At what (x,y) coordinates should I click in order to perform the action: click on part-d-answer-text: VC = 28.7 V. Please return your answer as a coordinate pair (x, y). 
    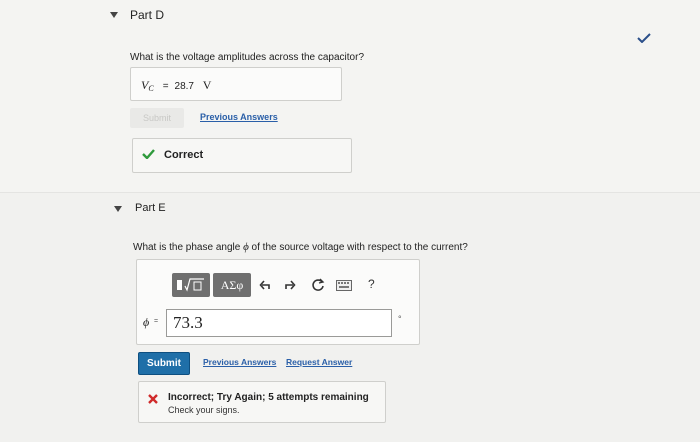
    Looking at the image, I should click on (176, 85).